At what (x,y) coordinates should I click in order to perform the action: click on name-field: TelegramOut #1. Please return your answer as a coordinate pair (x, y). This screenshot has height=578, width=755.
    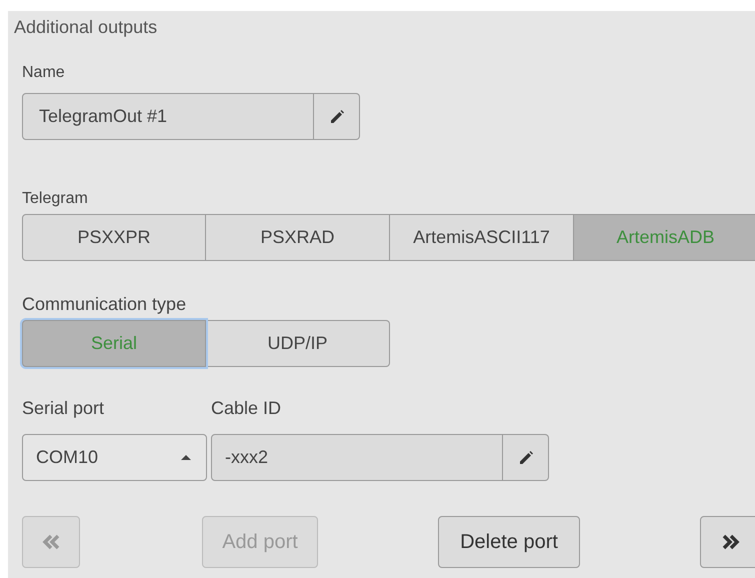
    Looking at the image, I should click on (168, 116).